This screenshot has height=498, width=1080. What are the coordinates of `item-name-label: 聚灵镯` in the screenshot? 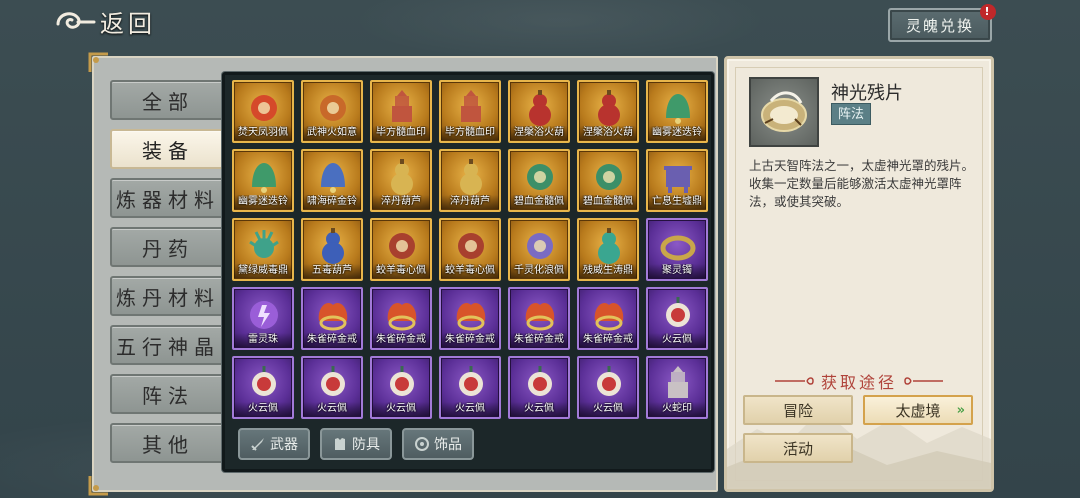 It's located at (677, 271).